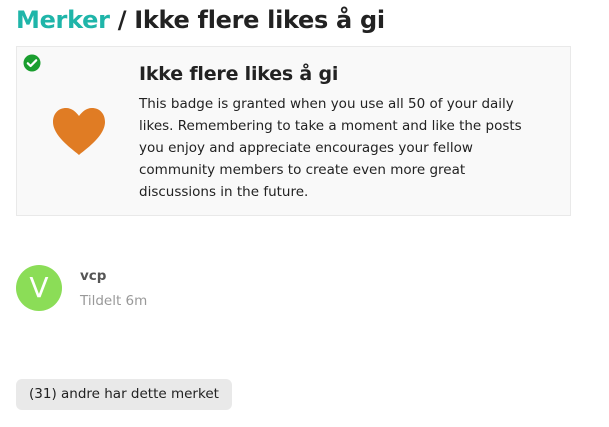 This screenshot has height=427, width=609. Describe the element at coordinates (259, 20) in the screenshot. I see `breadcrumb-current: Ikke flere likes å gi` at that location.